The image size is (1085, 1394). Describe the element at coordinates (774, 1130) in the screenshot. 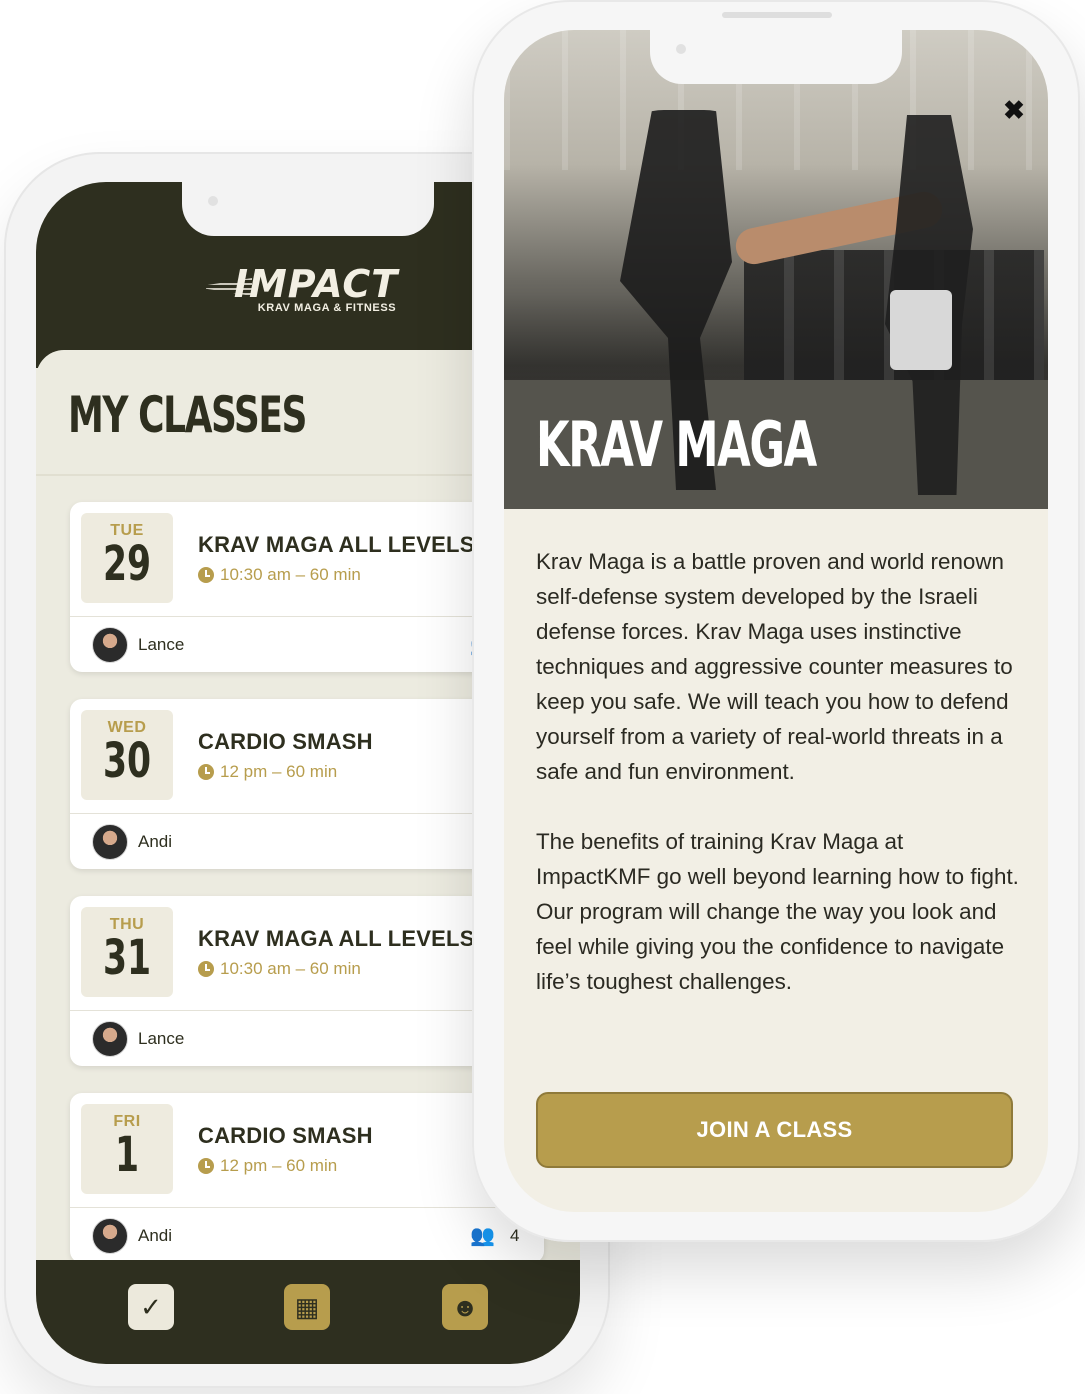

I see `join-class-button: JOIN A CLASS` at that location.